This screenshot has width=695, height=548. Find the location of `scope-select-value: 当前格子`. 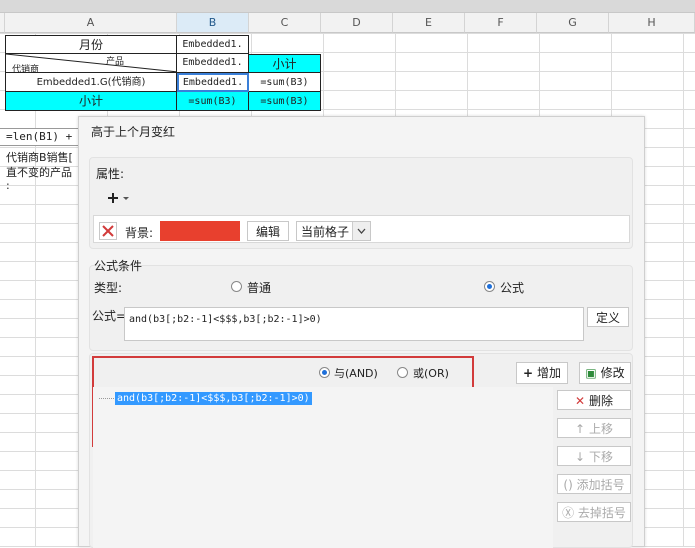

scope-select-value: 当前格子 is located at coordinates (325, 232).